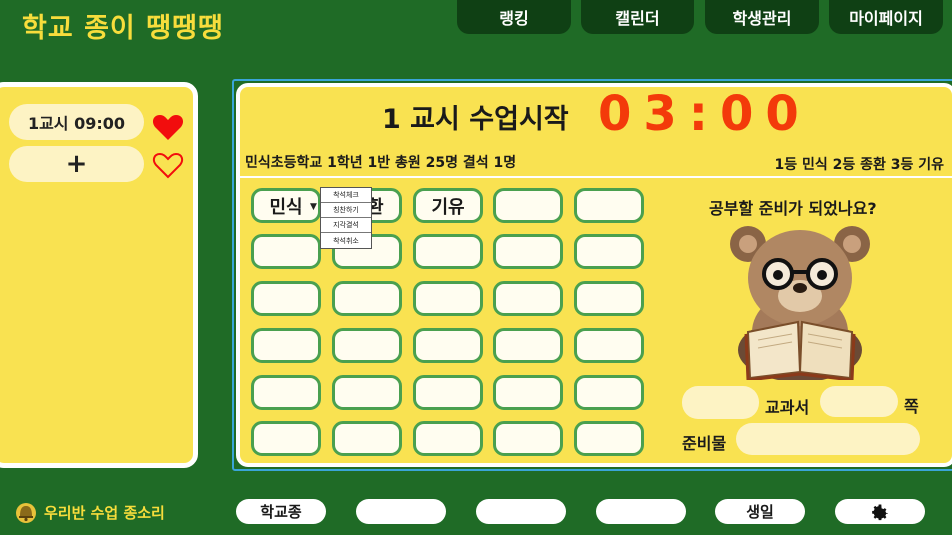  What do you see at coordinates (381, 163) in the screenshot?
I see `class-info: 민식초등학교 1학년 1반 총원 25명 결석 1명` at bounding box center [381, 163].